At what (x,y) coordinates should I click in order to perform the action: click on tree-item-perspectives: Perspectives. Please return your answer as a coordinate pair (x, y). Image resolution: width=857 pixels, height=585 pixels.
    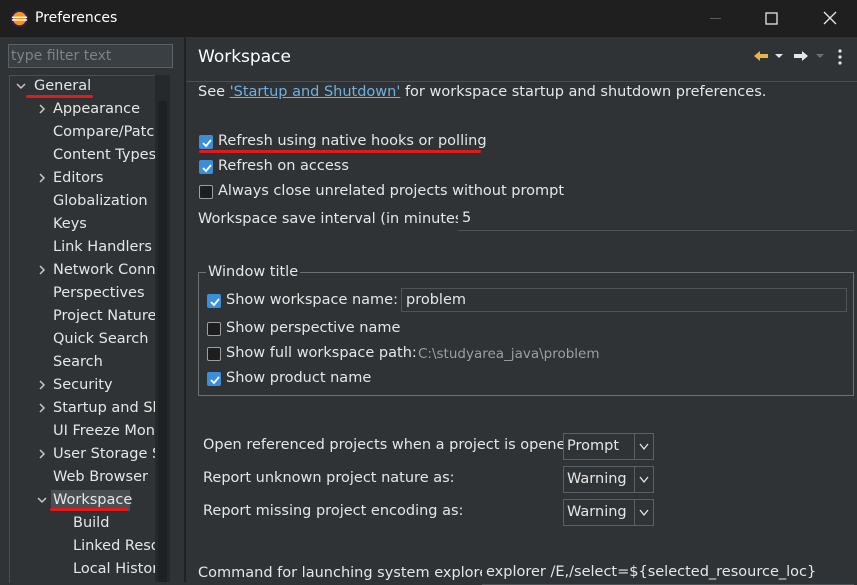
    Looking at the image, I should click on (99, 293).